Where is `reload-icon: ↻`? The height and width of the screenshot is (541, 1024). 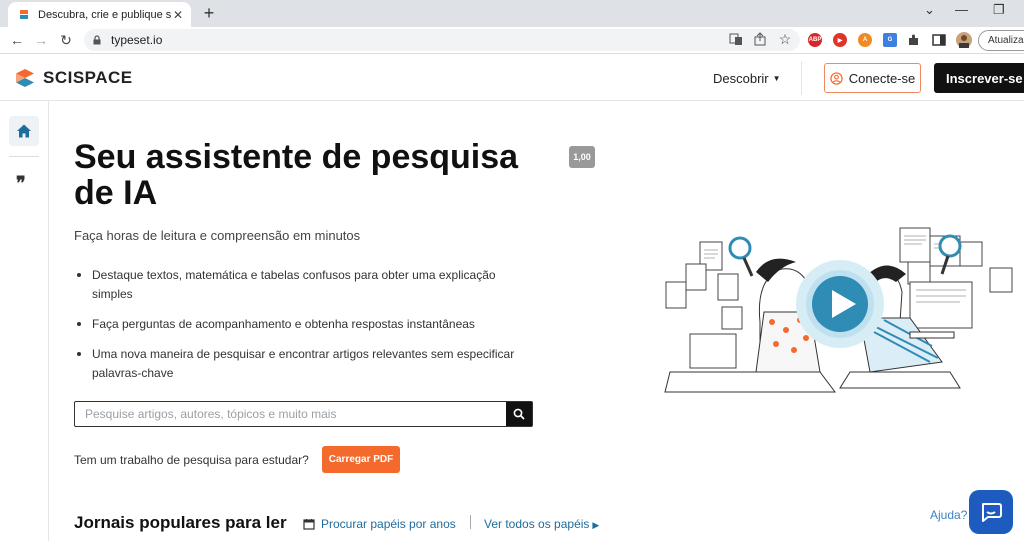
reload-icon: ↻ is located at coordinates (66, 40).